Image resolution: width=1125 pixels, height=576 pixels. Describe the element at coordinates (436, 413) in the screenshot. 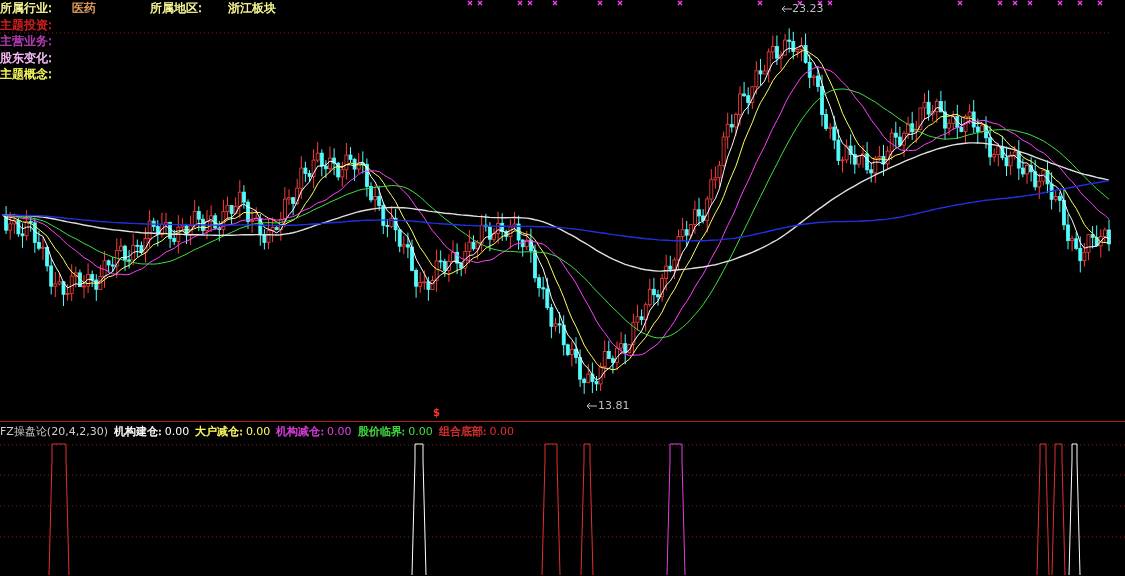

I see `signal-mark: $` at that location.